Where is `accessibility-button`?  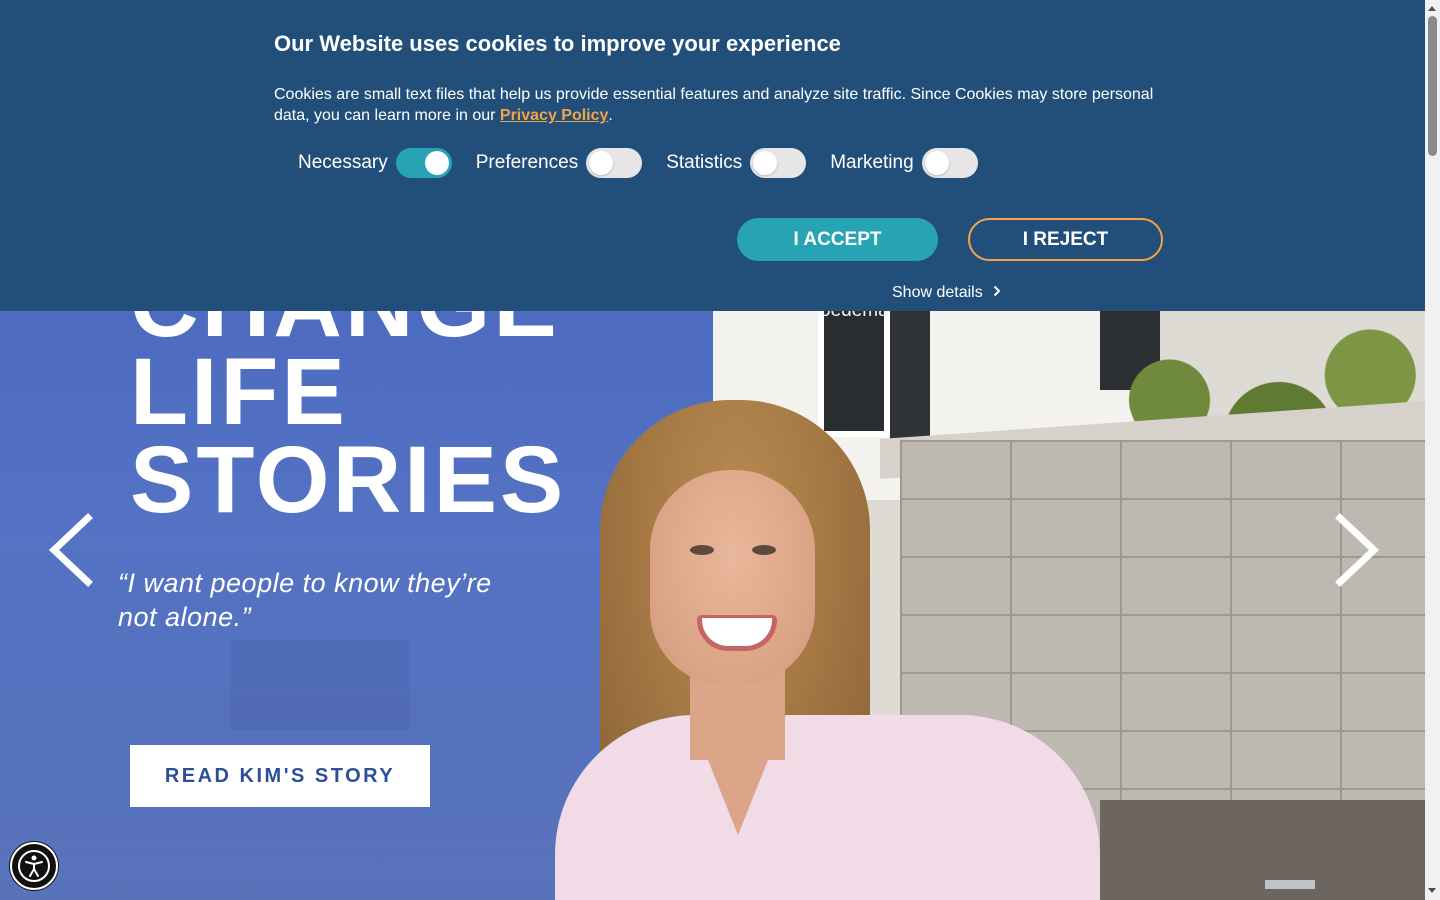
accessibility-button is located at coordinates (34, 866).